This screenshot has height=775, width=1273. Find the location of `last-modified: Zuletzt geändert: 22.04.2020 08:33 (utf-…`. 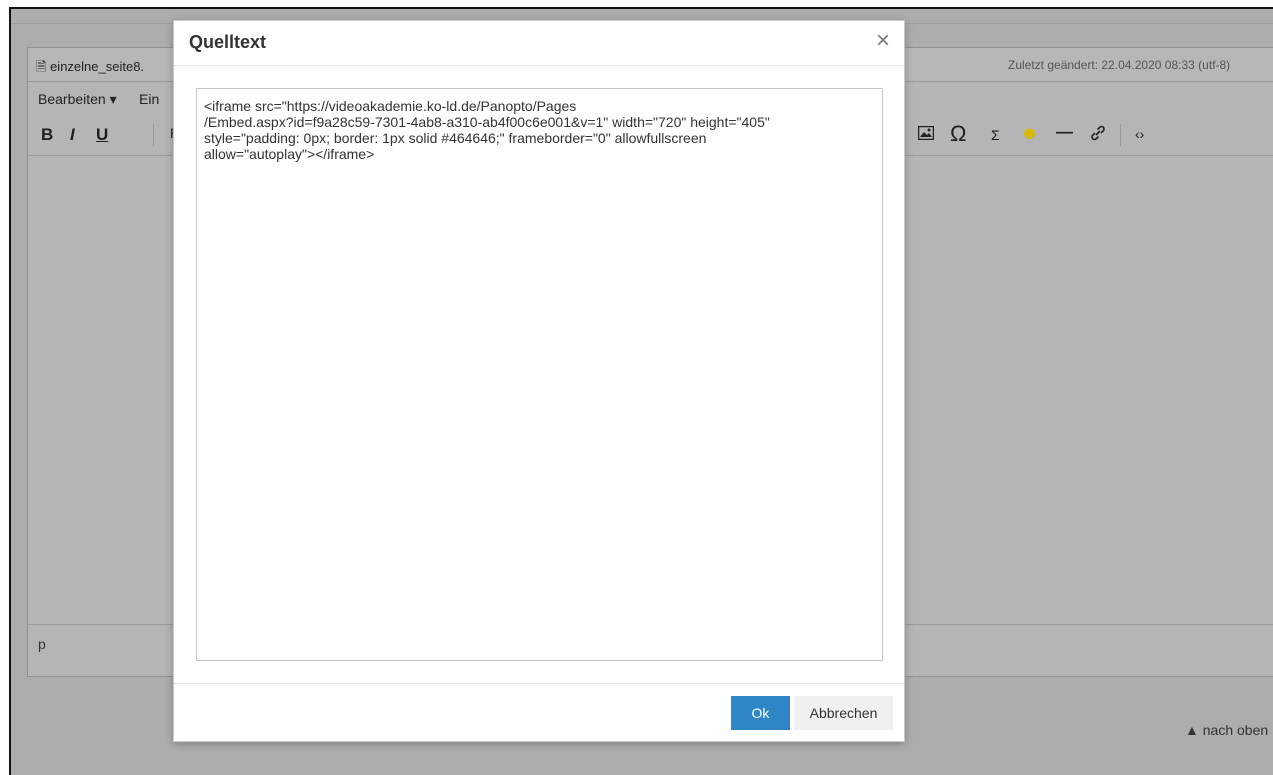

last-modified: Zuletzt geändert: 22.04.2020 08:33 (utf-… is located at coordinates (1119, 65).